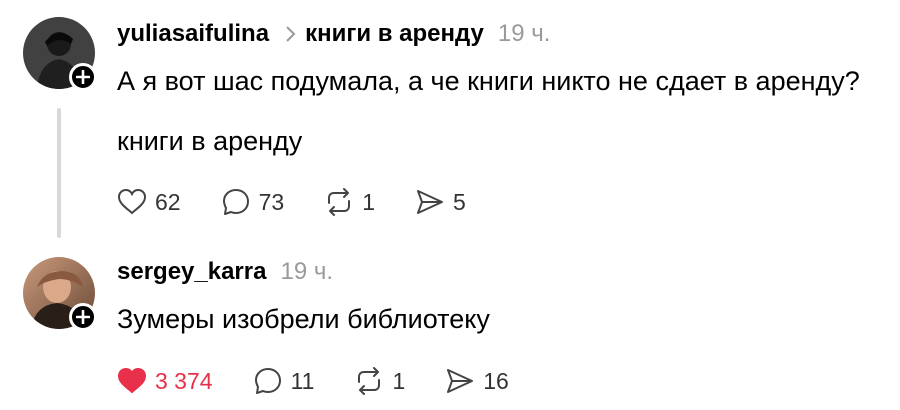  What do you see at coordinates (477, 381) in the screenshot?
I see `share-button: 16` at bounding box center [477, 381].